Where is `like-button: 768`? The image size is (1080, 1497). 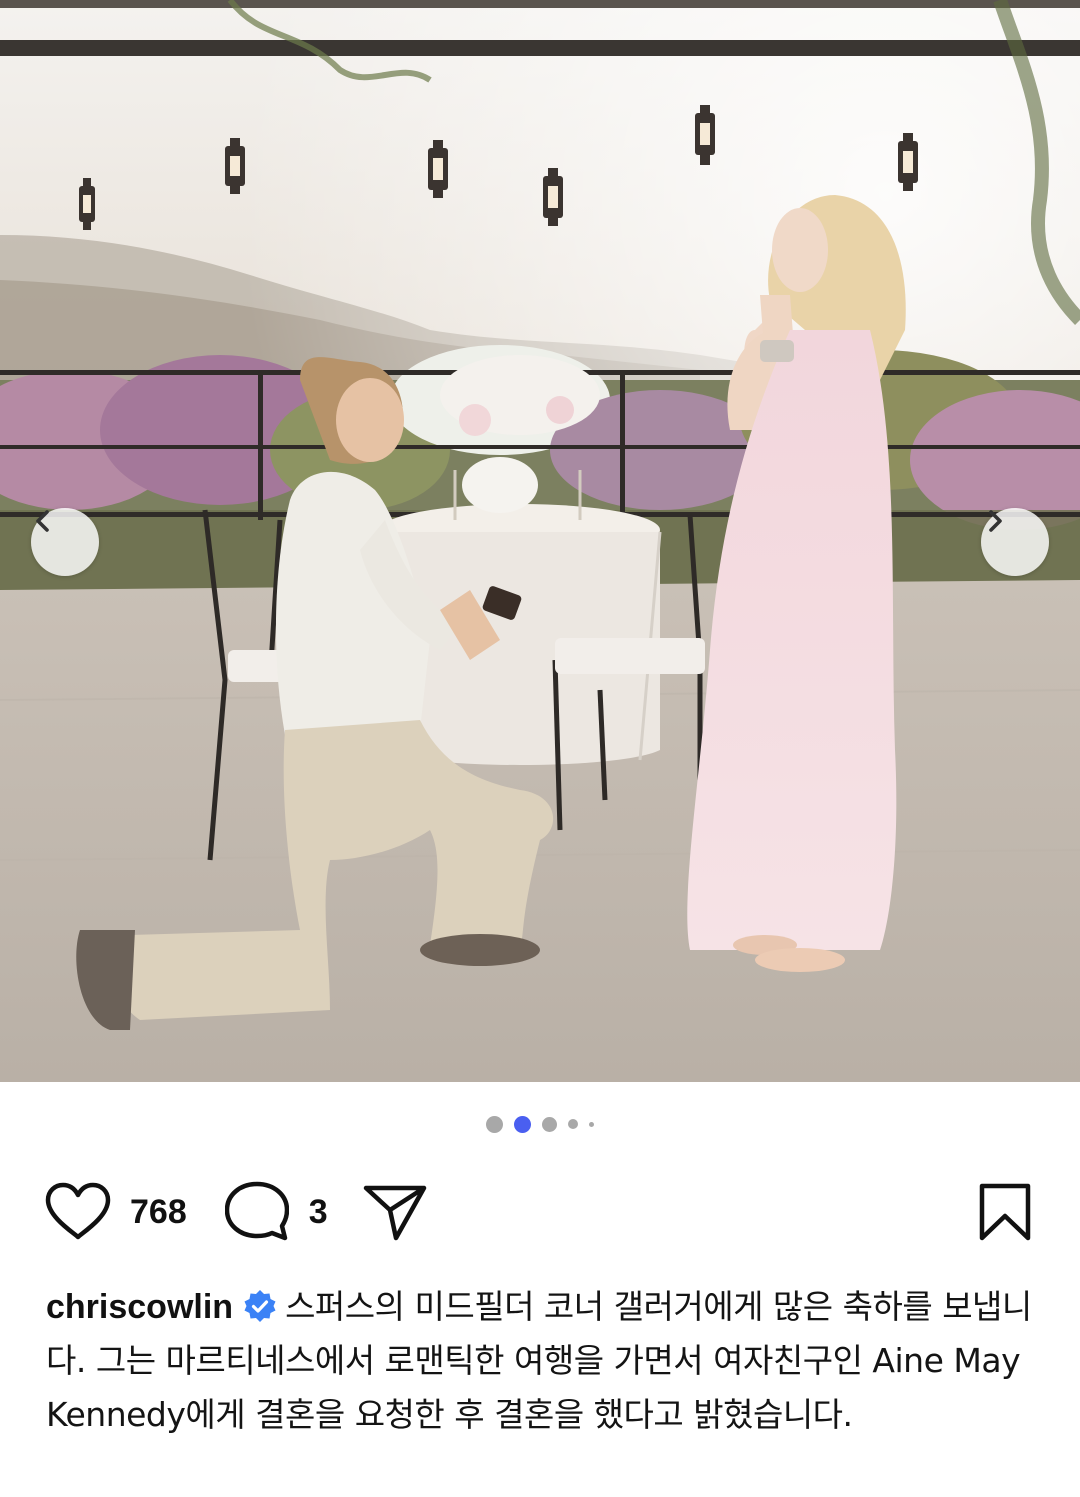
like-button: 768 is located at coordinates (115, 1212).